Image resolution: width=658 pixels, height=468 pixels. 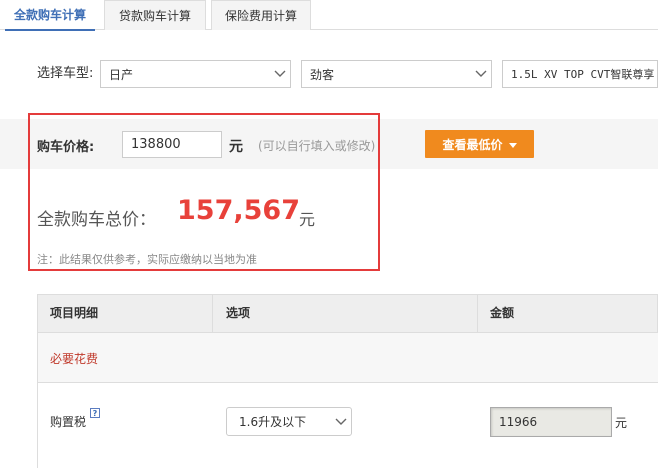 I want to click on caret-down-icon, so click(x=512, y=144).